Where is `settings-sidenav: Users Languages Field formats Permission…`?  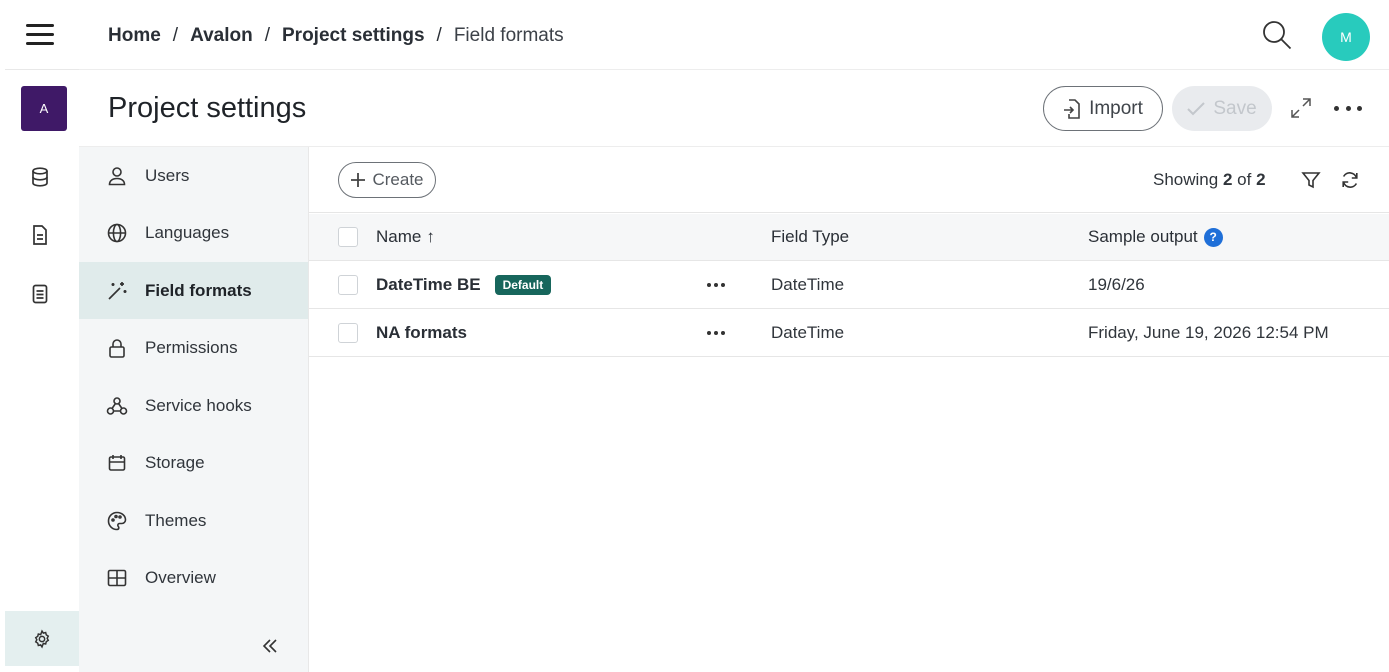
settings-sidenav: Users Languages Field formats Permission… is located at coordinates (194, 409).